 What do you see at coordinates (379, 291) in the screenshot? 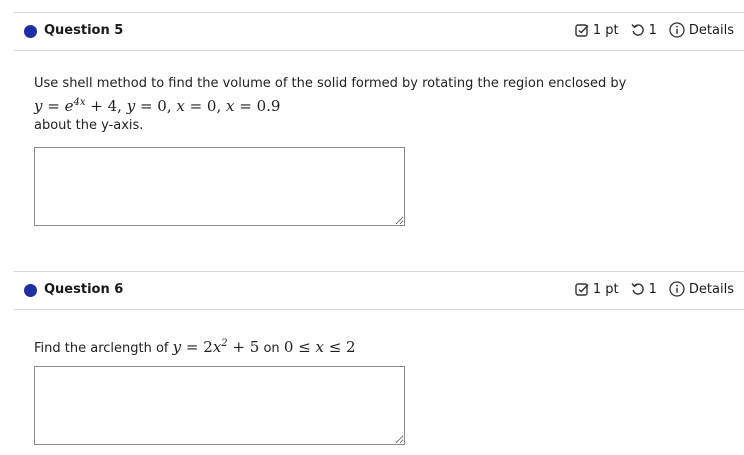
I see `question-6-header: Question 6 1 pt 1 Details` at bounding box center [379, 291].